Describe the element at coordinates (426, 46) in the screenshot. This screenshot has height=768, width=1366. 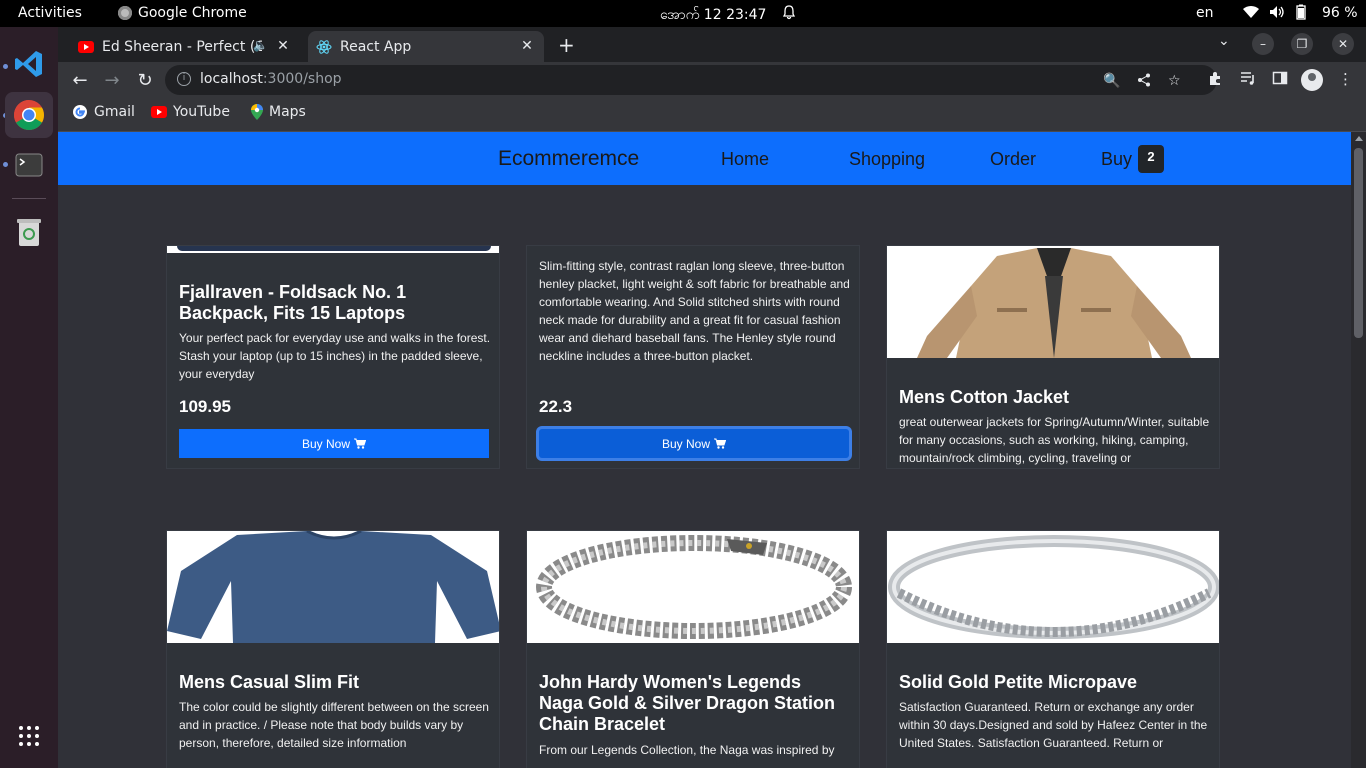
I see `tab-react-app: React App ✕` at that location.